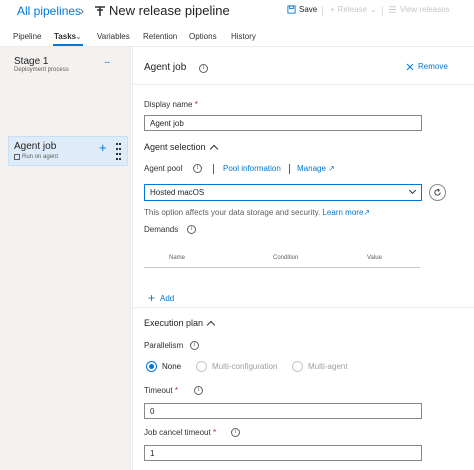 The image size is (474, 470). I want to click on add-label: Add, so click(167, 298).